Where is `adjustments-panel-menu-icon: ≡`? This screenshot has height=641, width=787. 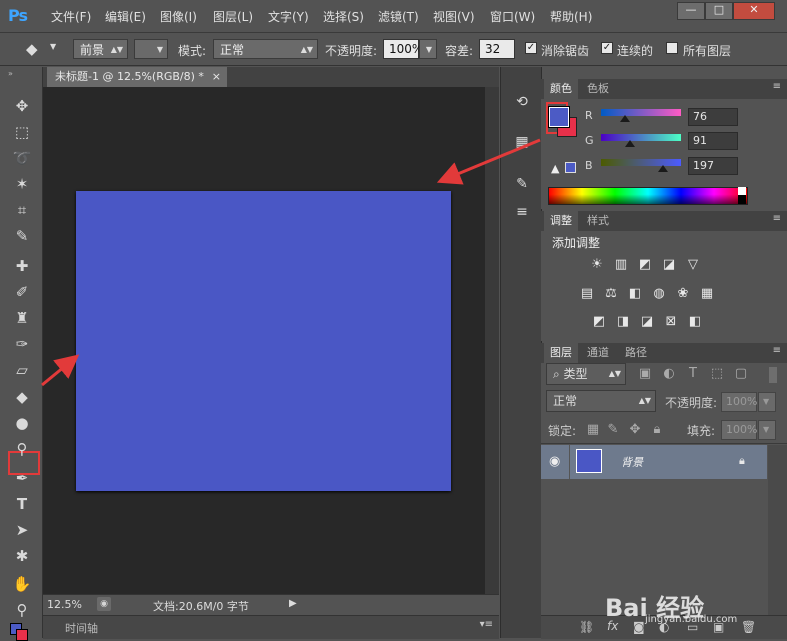 adjustments-panel-menu-icon: ≡ is located at coordinates (777, 218).